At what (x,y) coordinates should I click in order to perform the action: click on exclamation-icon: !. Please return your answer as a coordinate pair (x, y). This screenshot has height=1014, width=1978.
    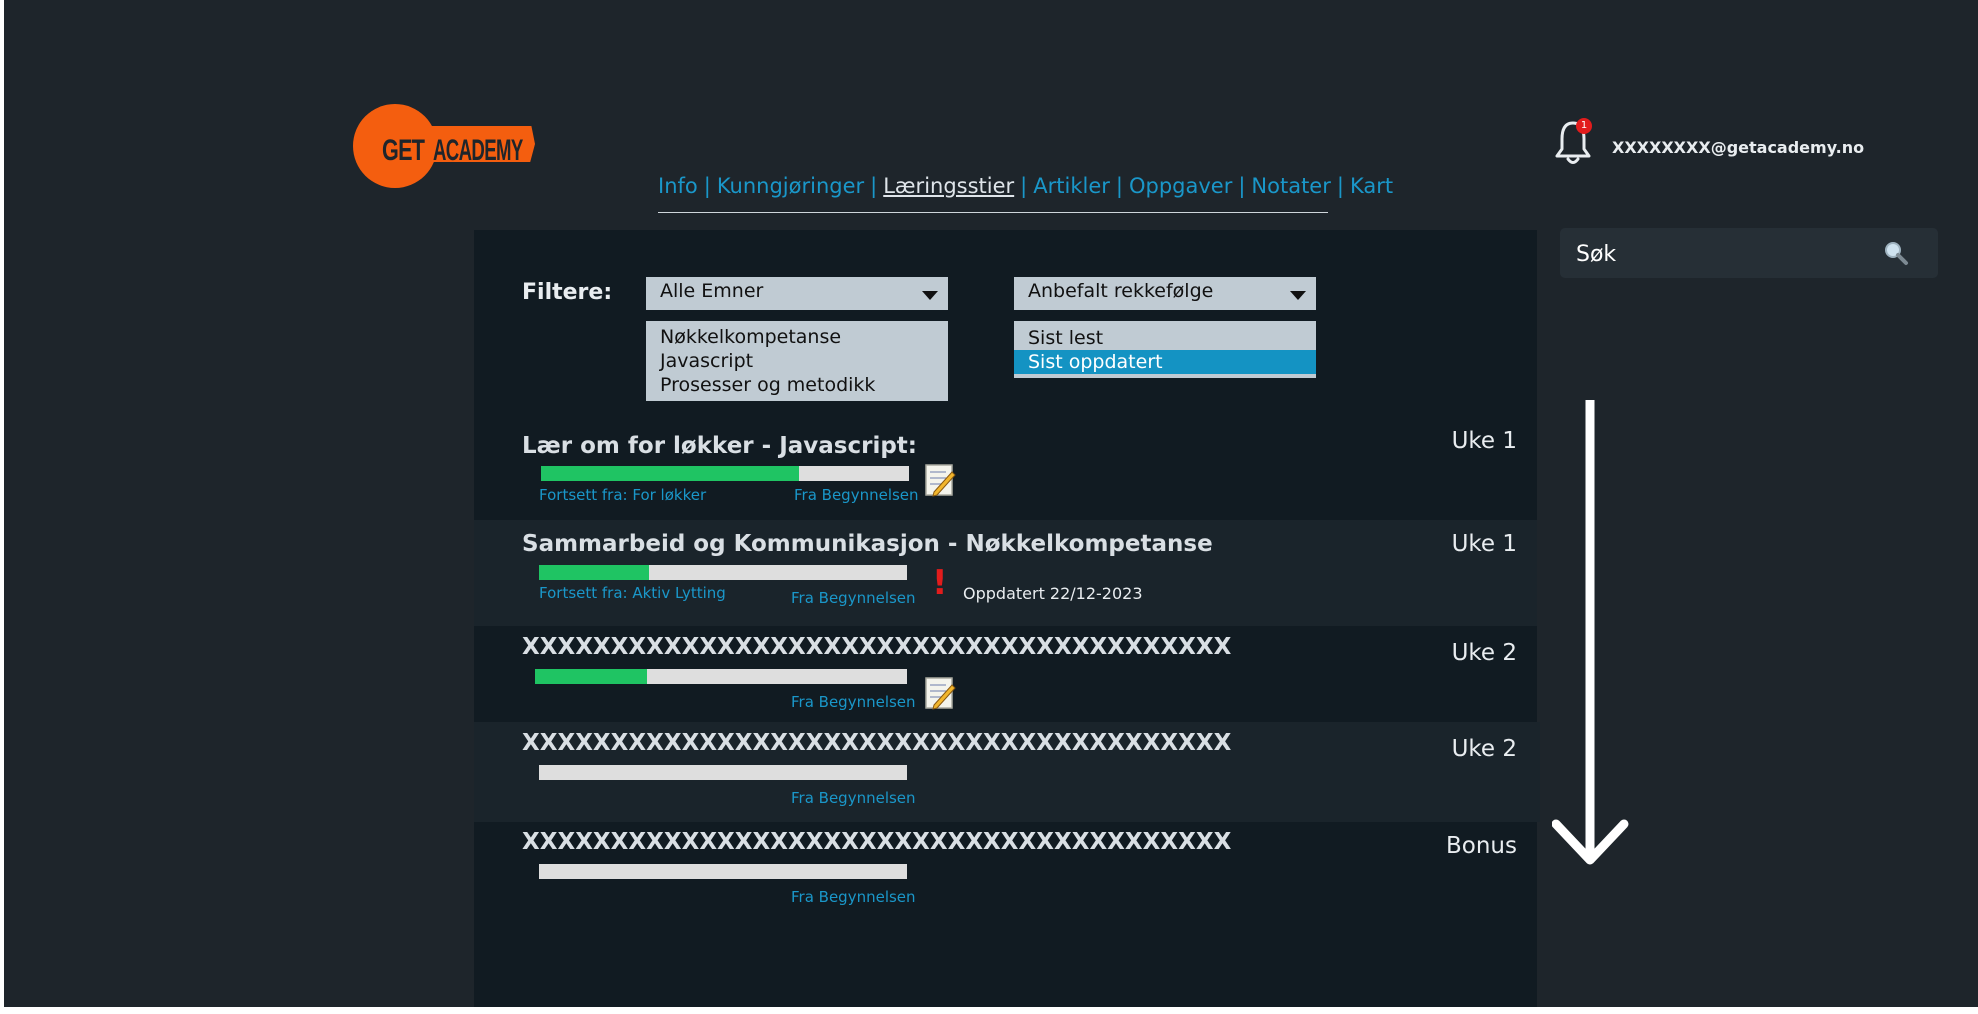
    Looking at the image, I should click on (940, 583).